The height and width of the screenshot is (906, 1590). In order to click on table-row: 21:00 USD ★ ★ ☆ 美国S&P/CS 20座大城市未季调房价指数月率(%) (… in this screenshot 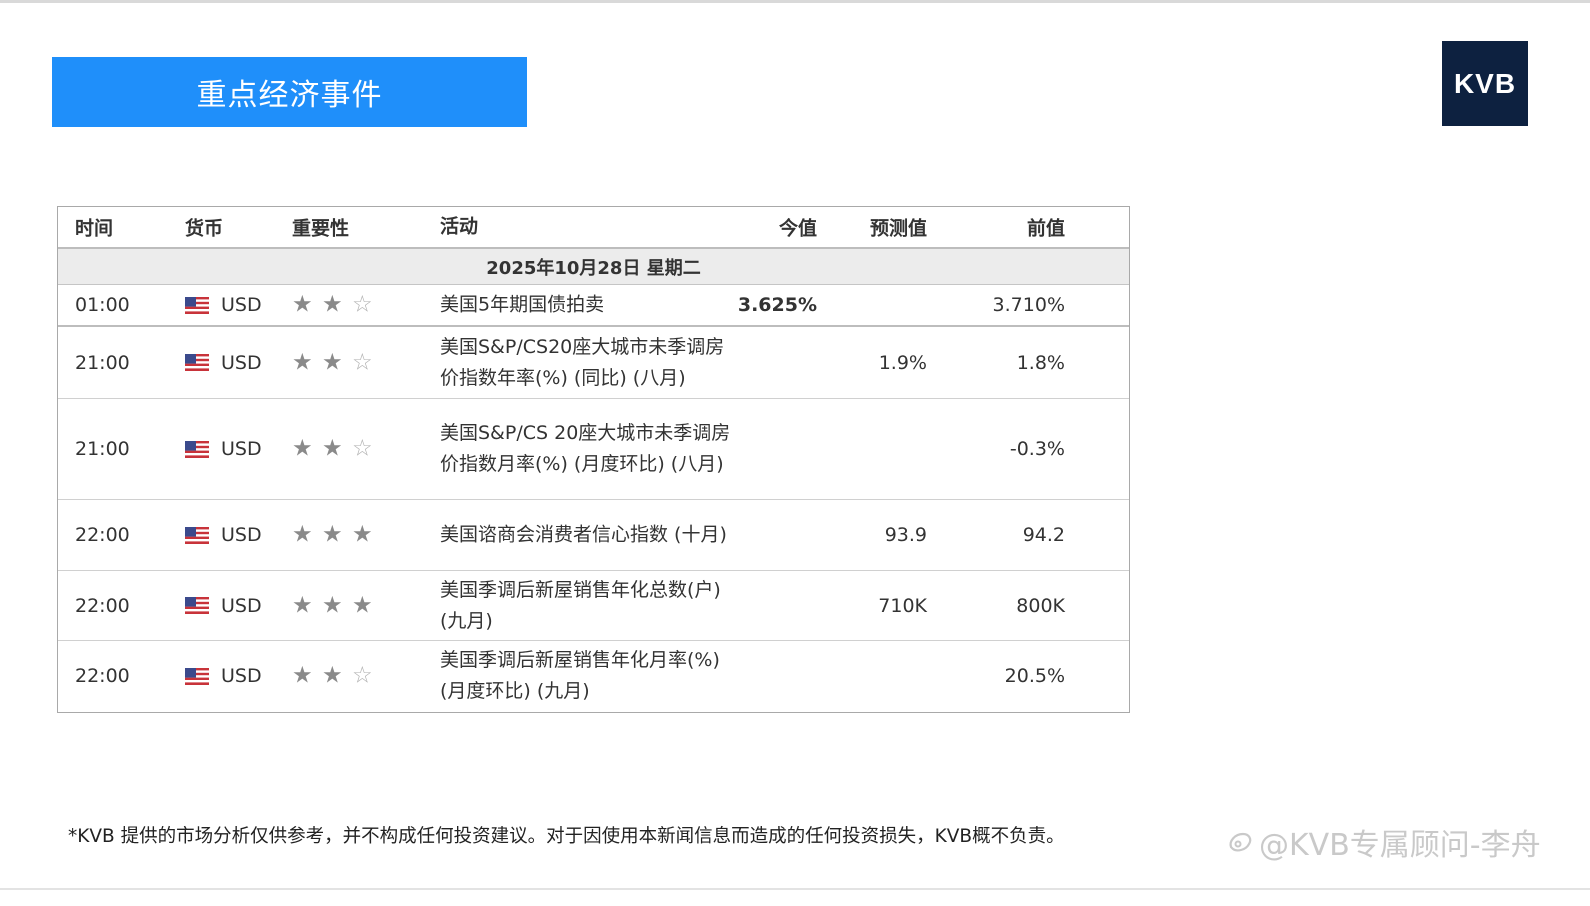, I will do `click(593, 449)`.